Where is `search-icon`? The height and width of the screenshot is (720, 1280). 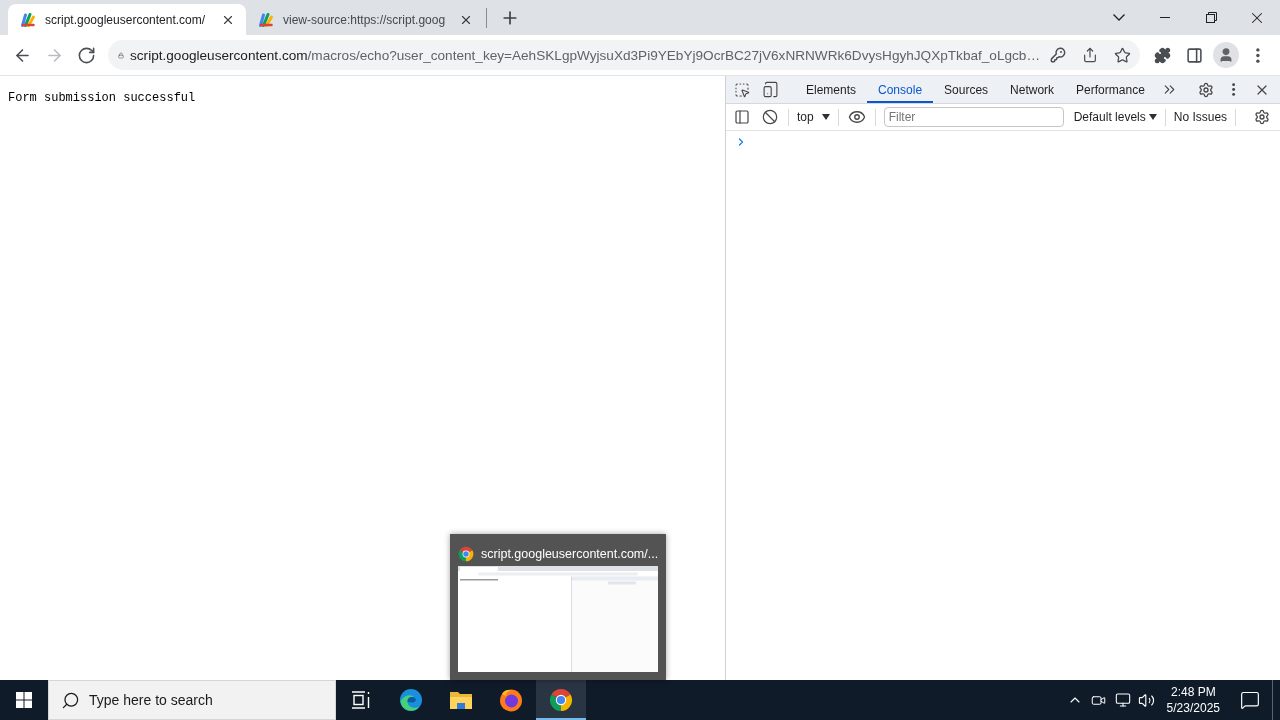
search-icon is located at coordinates (70, 700).